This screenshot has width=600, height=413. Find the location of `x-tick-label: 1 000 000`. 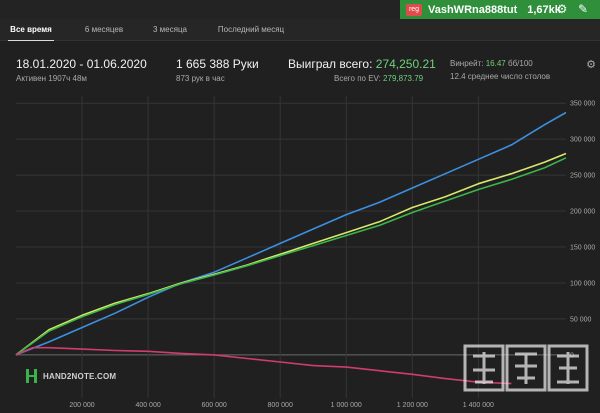

x-tick-label: 1 000 000 is located at coordinates (346, 405).